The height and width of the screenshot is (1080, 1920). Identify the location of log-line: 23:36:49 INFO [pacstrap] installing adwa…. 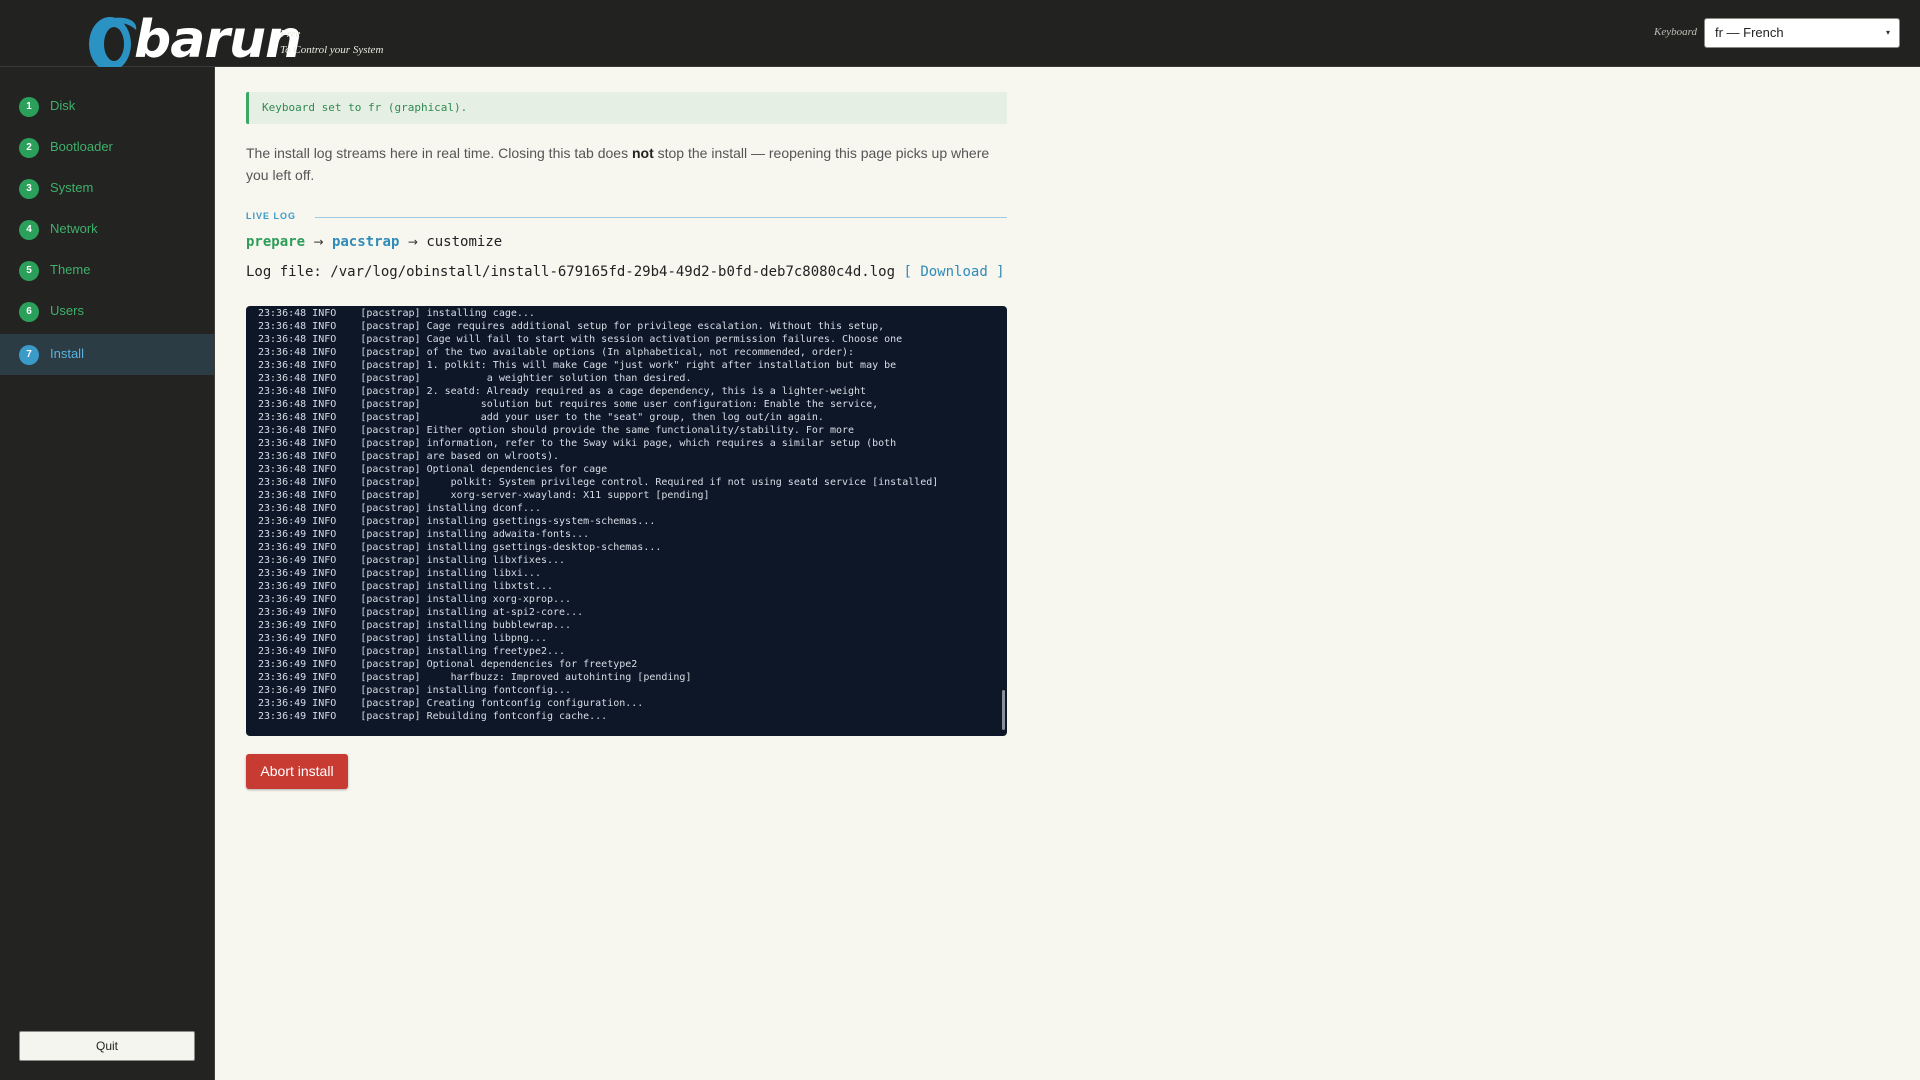
(424, 534).